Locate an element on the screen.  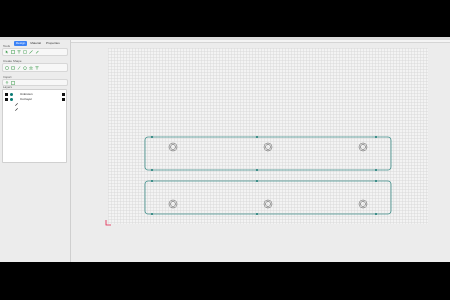
layer-row: Cut layer is located at coordinates (35, 104).